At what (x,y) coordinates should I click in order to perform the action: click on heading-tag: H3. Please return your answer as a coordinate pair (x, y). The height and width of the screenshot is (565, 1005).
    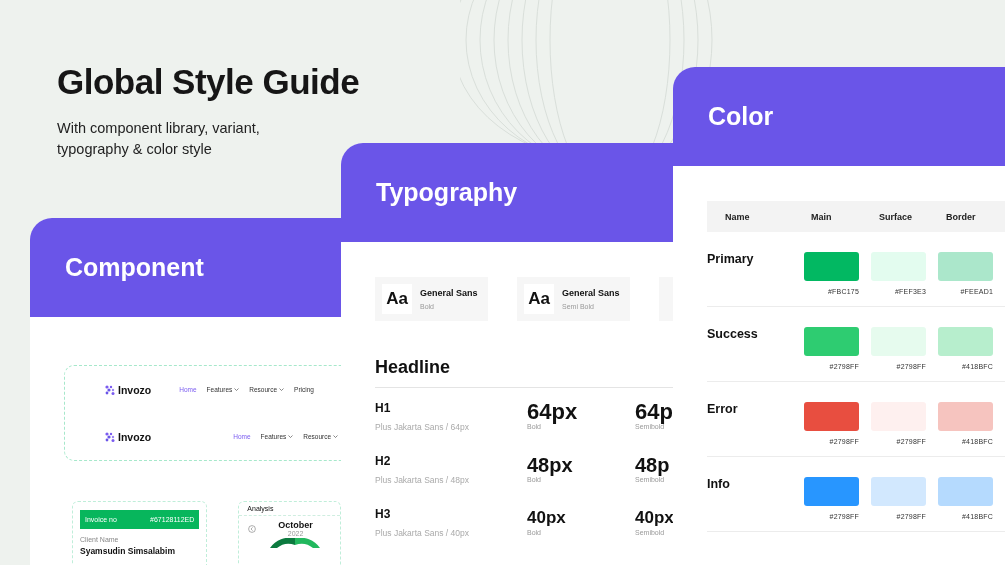
    Looking at the image, I should click on (451, 514).